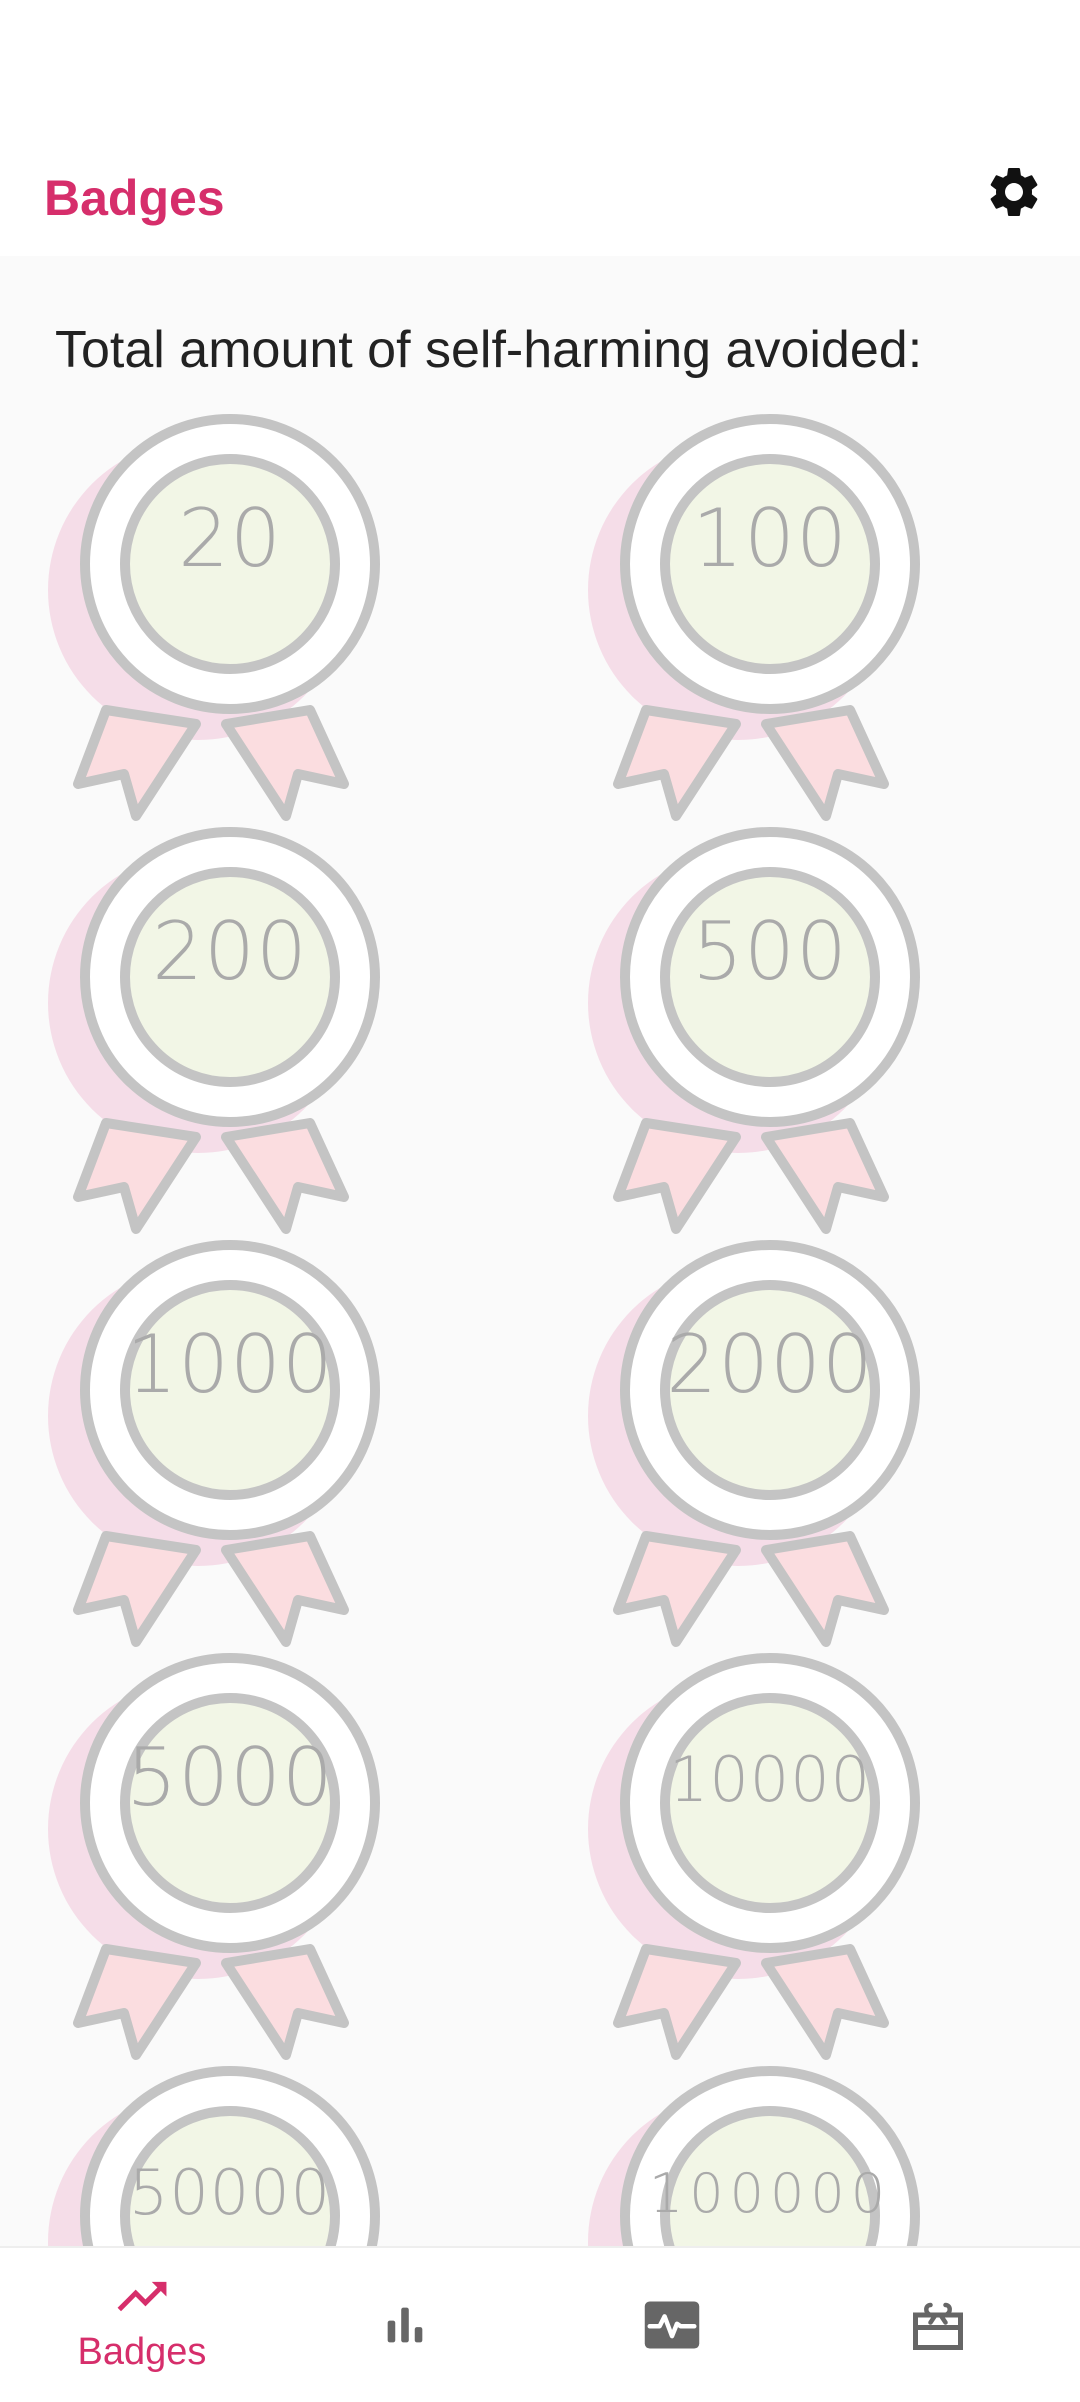  I want to click on trending-up-icon, so click(142, 2296).